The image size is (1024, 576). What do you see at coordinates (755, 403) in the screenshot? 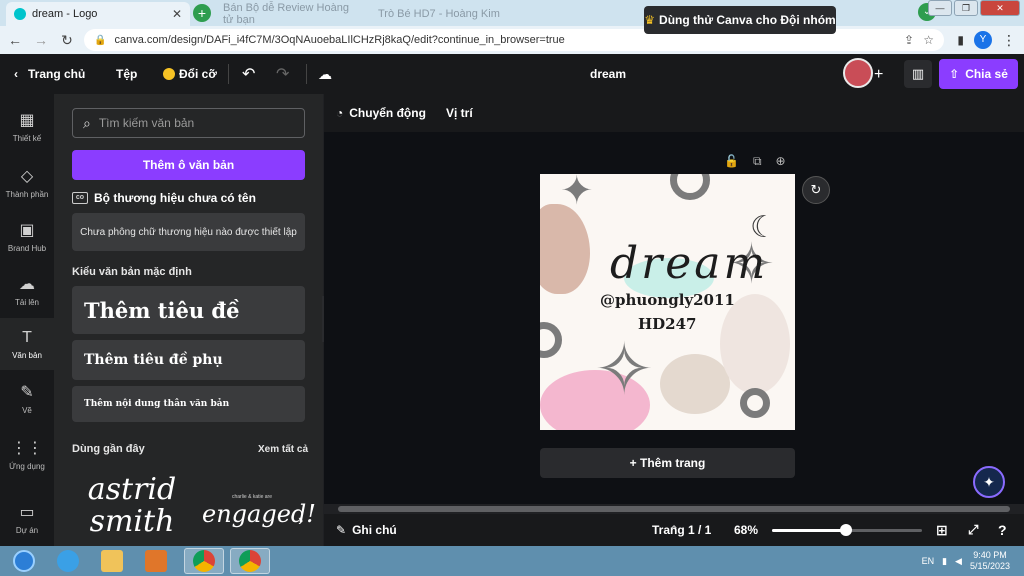
I see `decor-ring` at bounding box center [755, 403].